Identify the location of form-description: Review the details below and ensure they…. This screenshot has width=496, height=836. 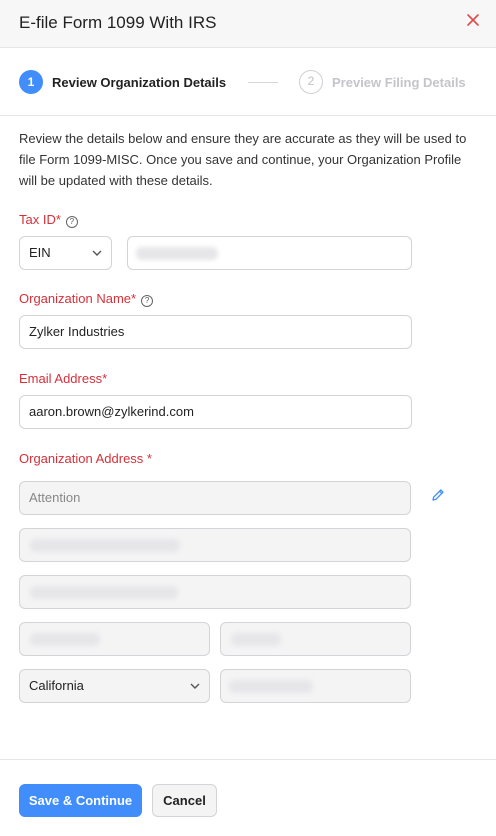
(243, 159).